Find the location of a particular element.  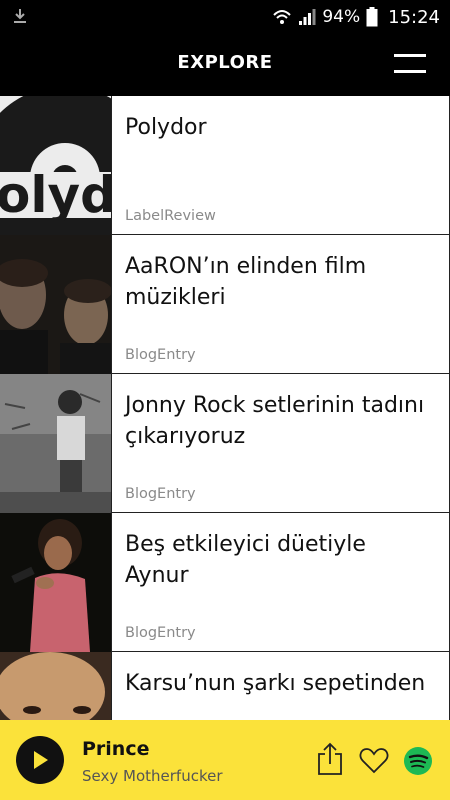

share-icon is located at coordinates (330, 759).